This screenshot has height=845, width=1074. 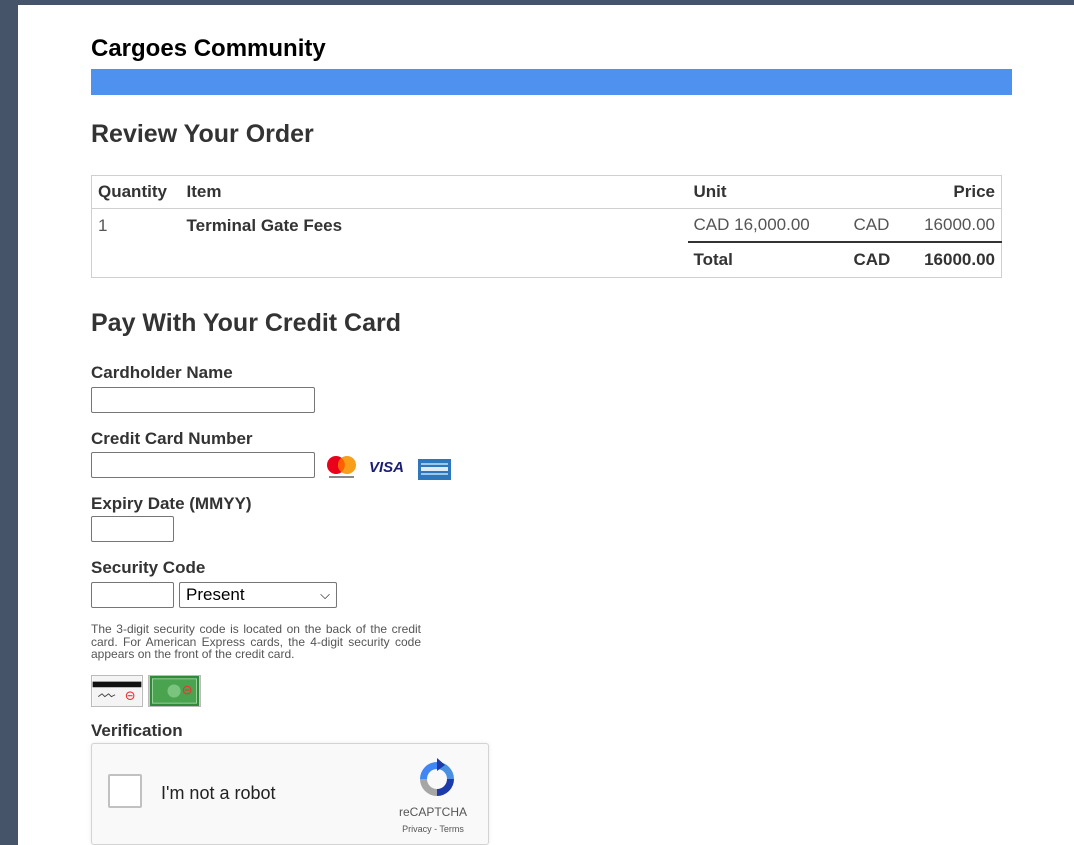 I want to click on card-number-input, so click(x=203, y=465).